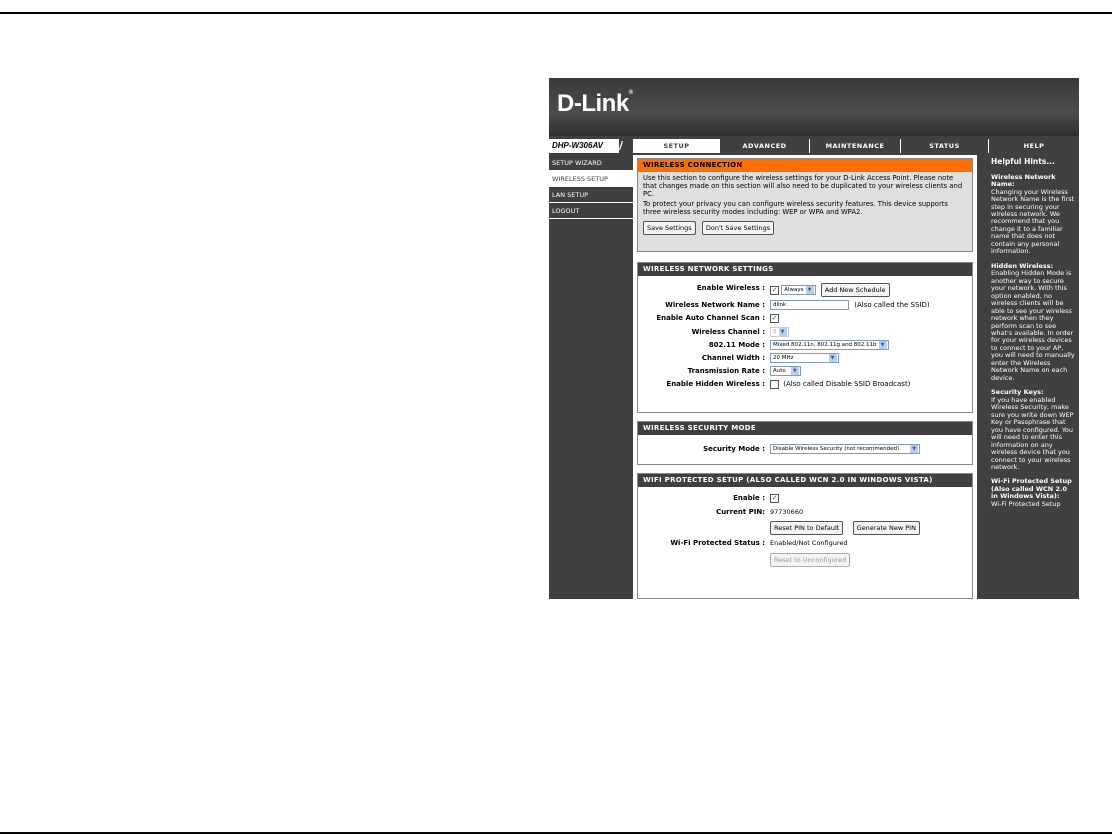 This screenshot has height=835, width=1112. I want to click on transmission-rate-label: Transmission Rate :, so click(726, 371).